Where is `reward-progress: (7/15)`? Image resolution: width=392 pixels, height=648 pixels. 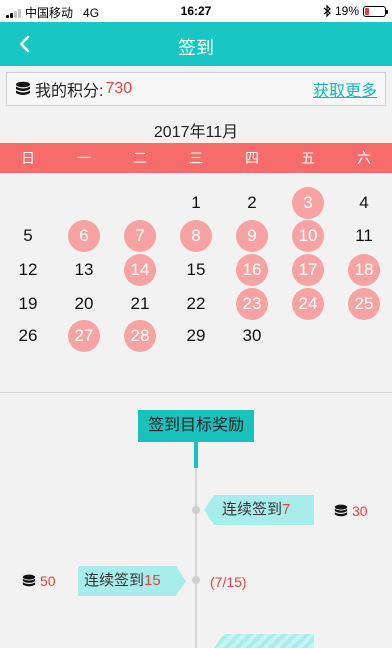 reward-progress: (7/15) is located at coordinates (228, 582).